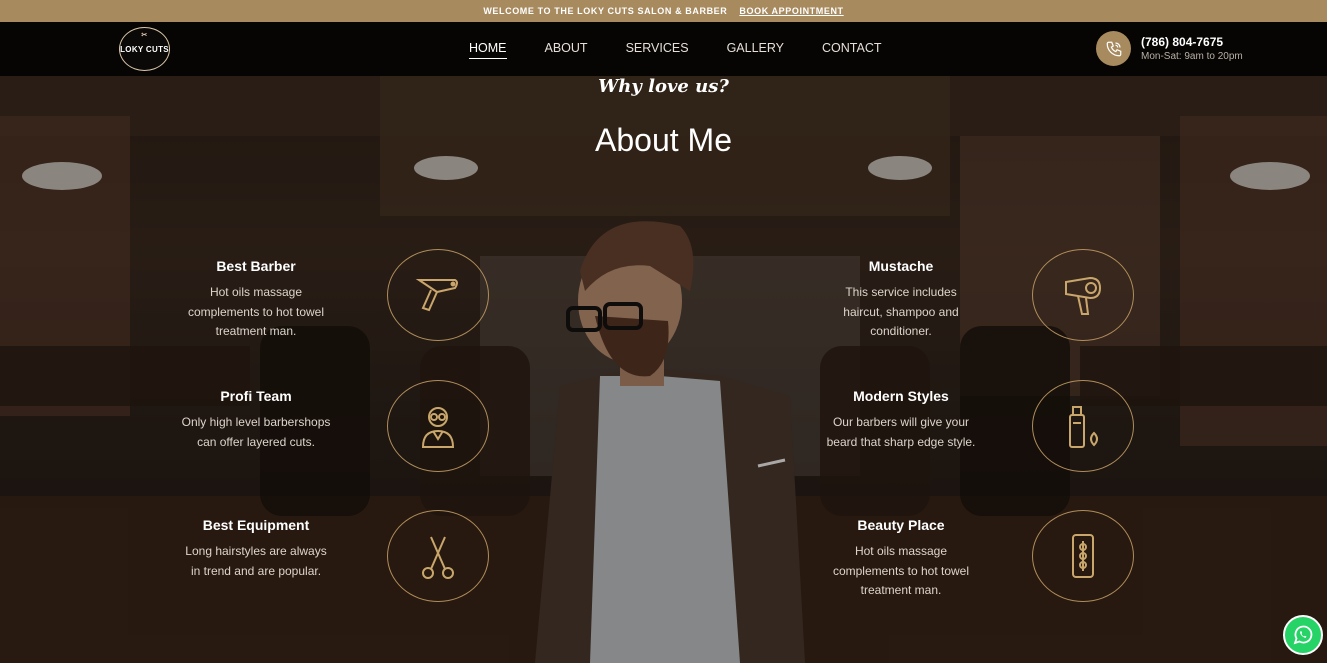 The image size is (1327, 663). What do you see at coordinates (791, 11) in the screenshot?
I see `book-appointment-link: BOOK APPOINTMENT` at bounding box center [791, 11].